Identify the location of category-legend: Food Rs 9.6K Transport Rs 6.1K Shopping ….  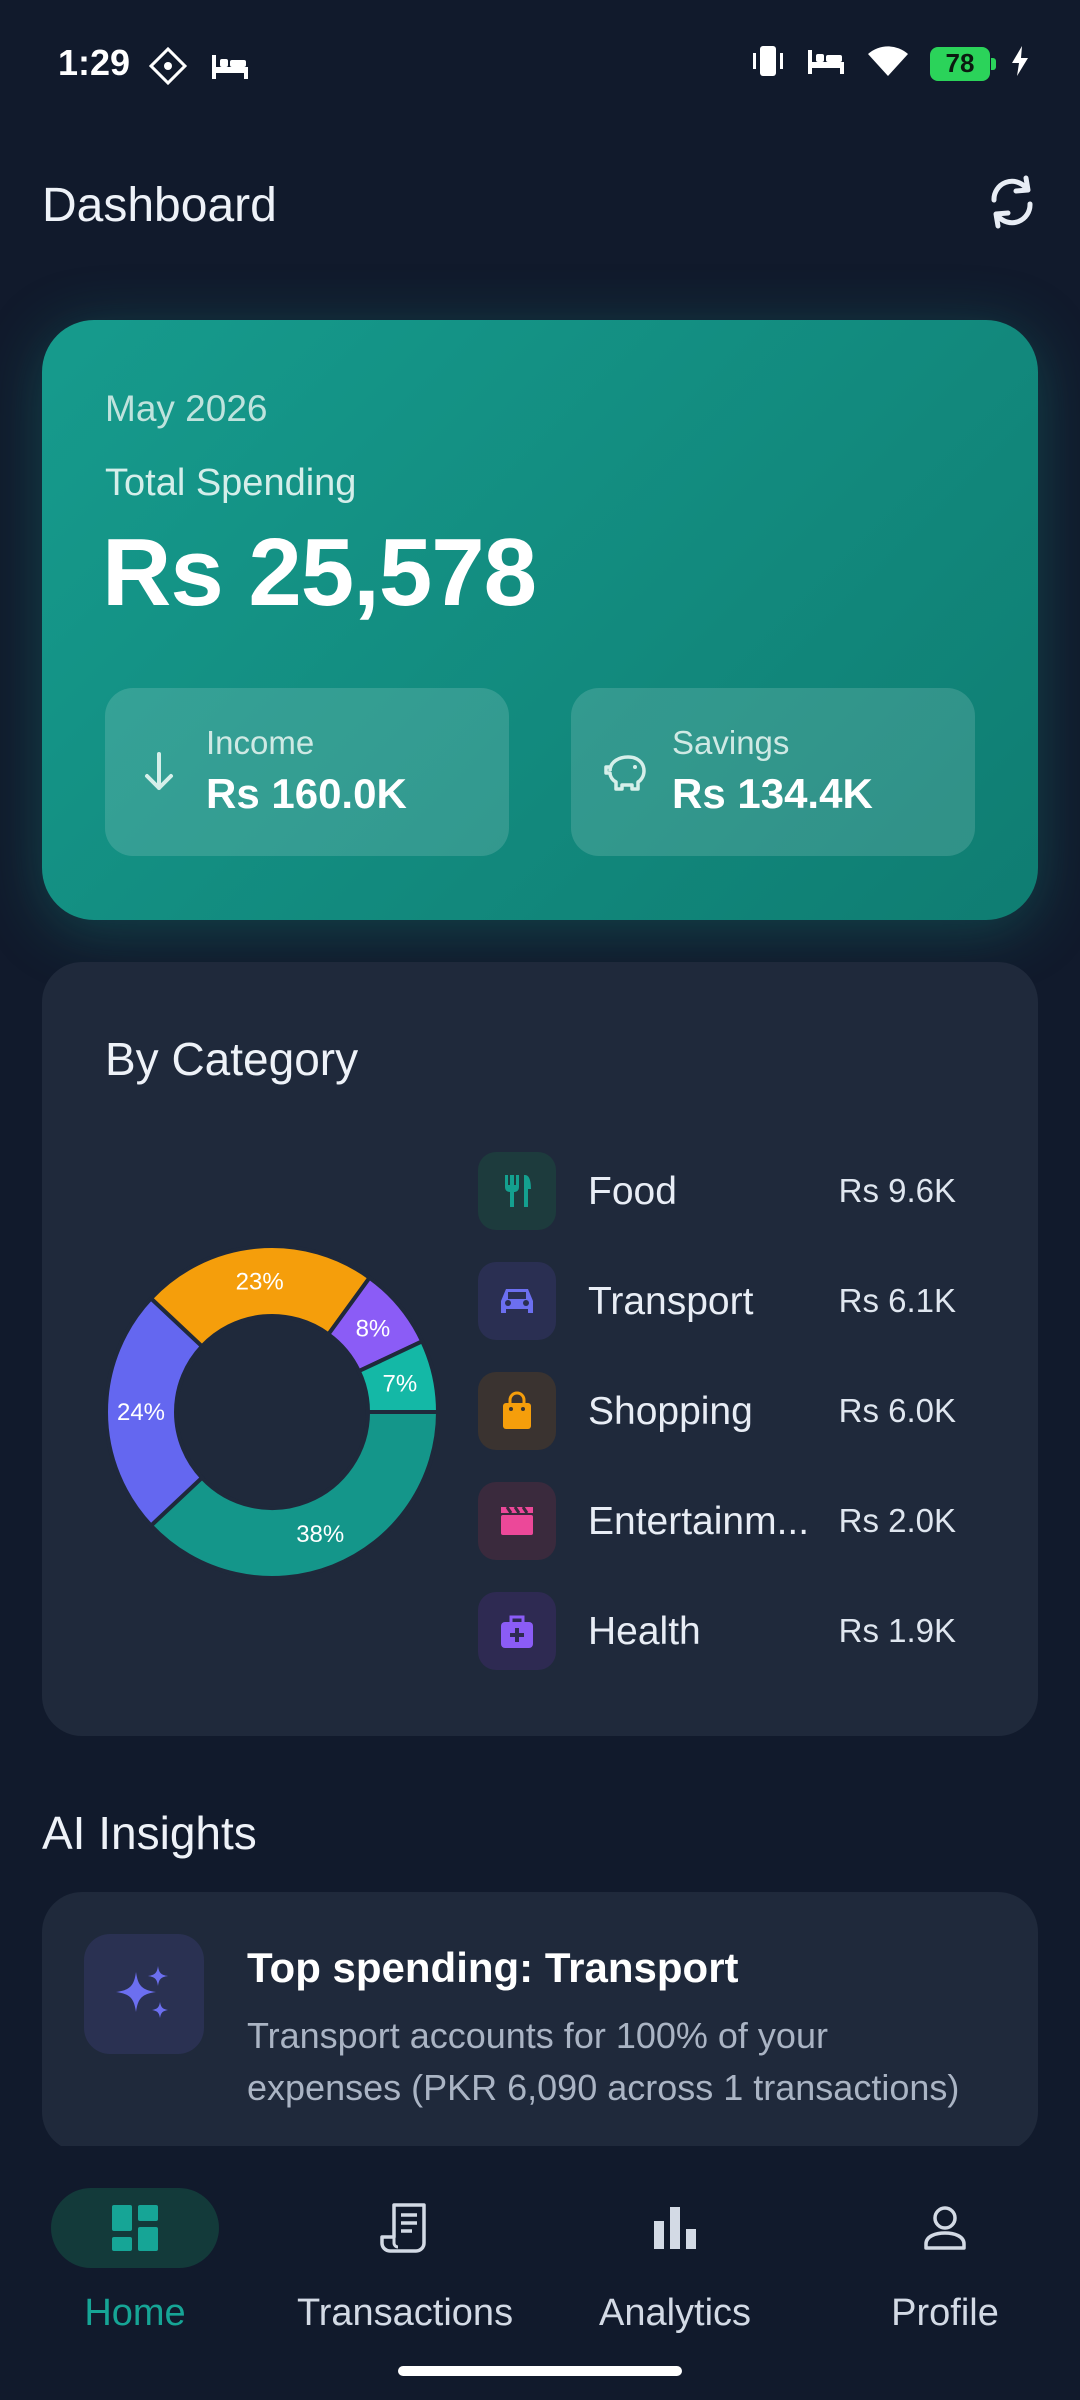
(748, 1427).